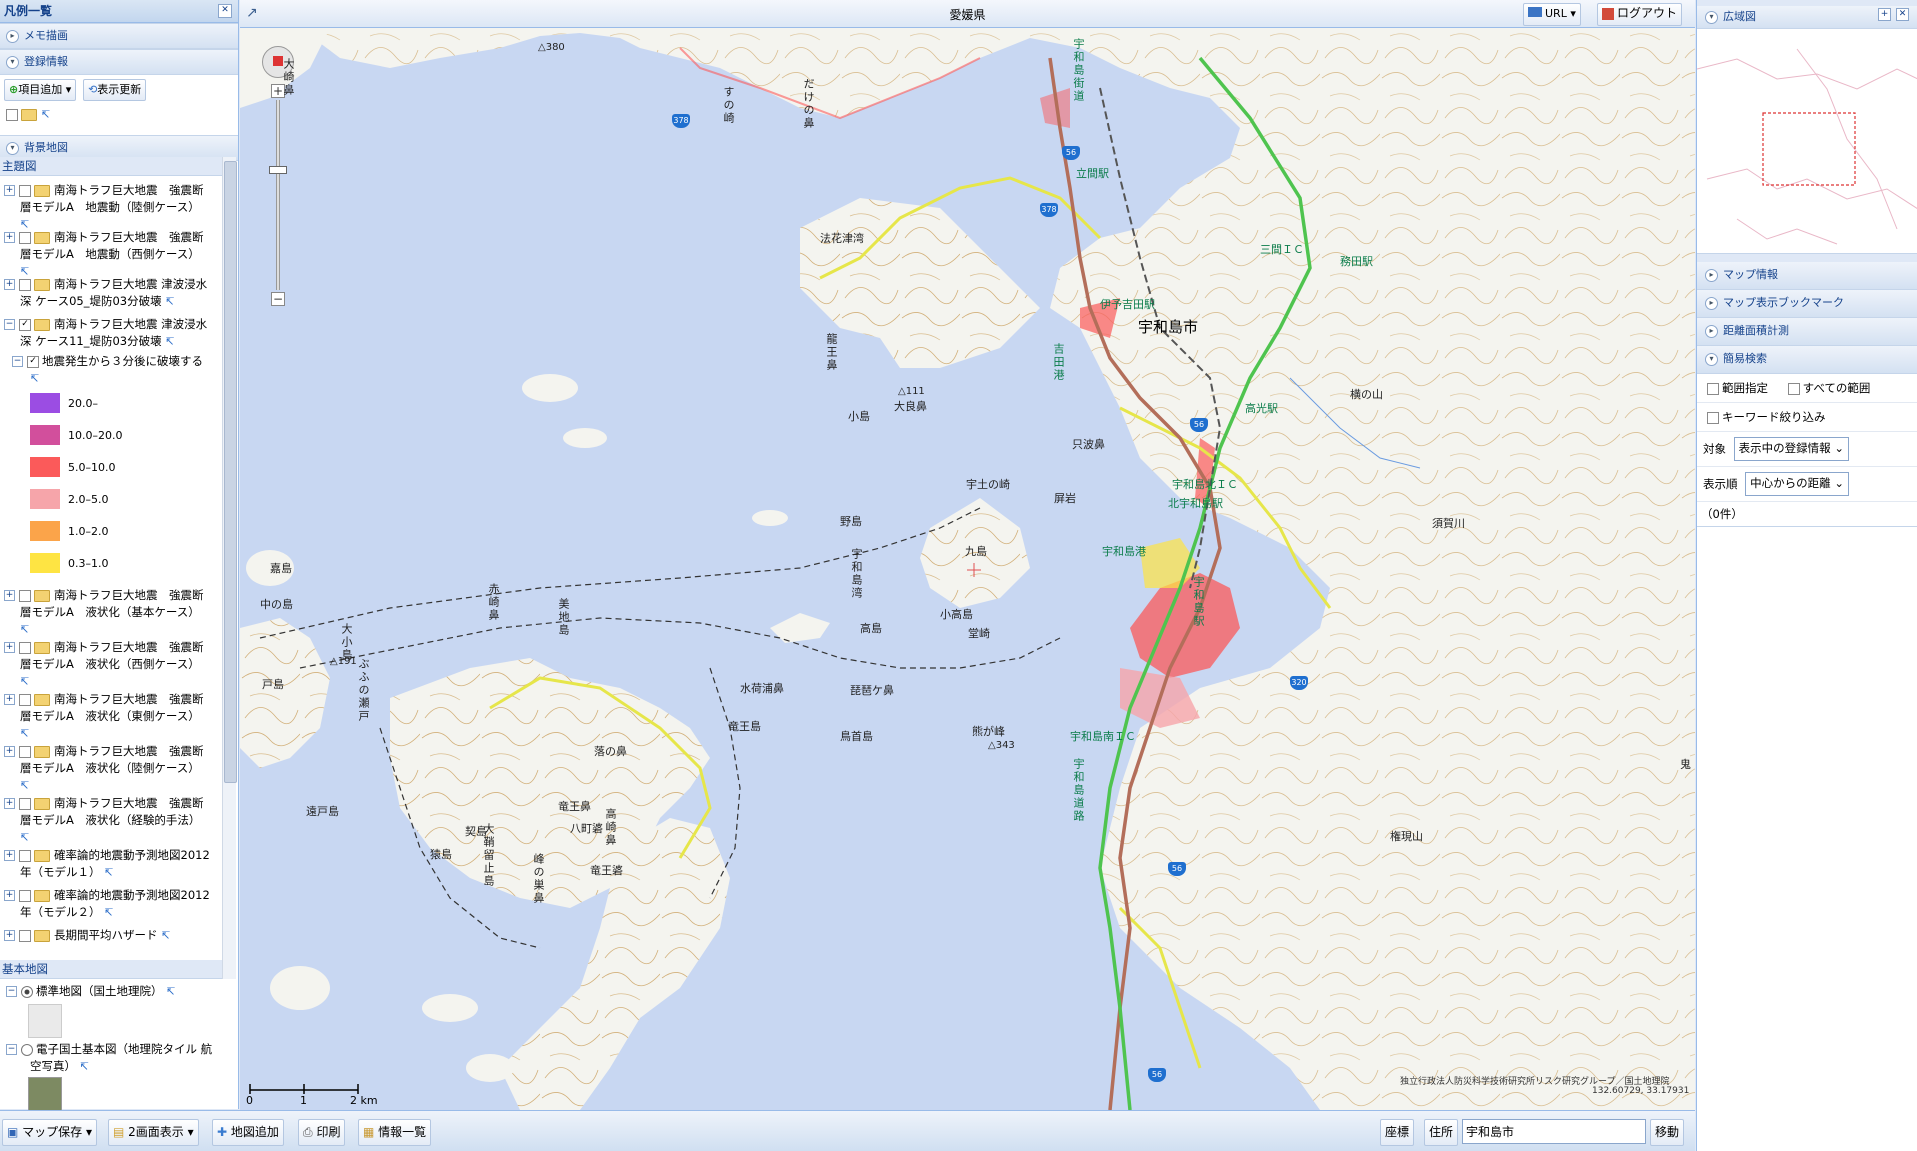  What do you see at coordinates (111, 665) in the screenshot?
I see `layer-item: + 南海トラフ巨大地震 強震断 層モデルA 液状化（西側ケース） ↸` at bounding box center [111, 665].